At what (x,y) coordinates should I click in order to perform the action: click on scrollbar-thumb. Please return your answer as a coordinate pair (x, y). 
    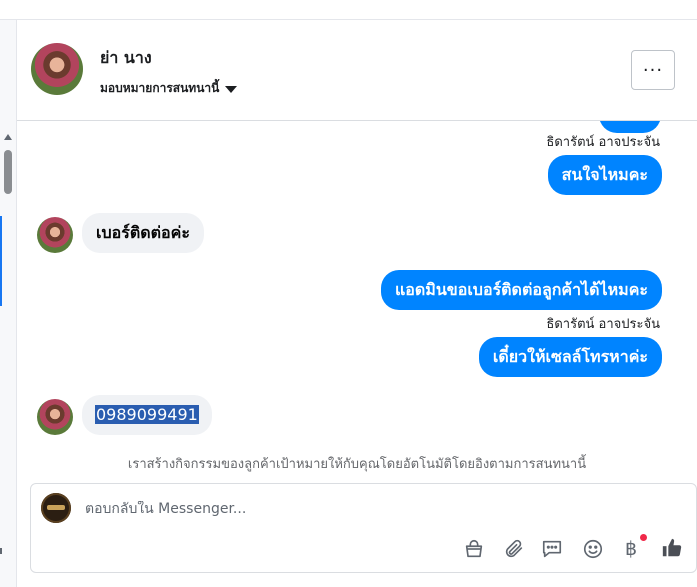
    Looking at the image, I should click on (8, 172).